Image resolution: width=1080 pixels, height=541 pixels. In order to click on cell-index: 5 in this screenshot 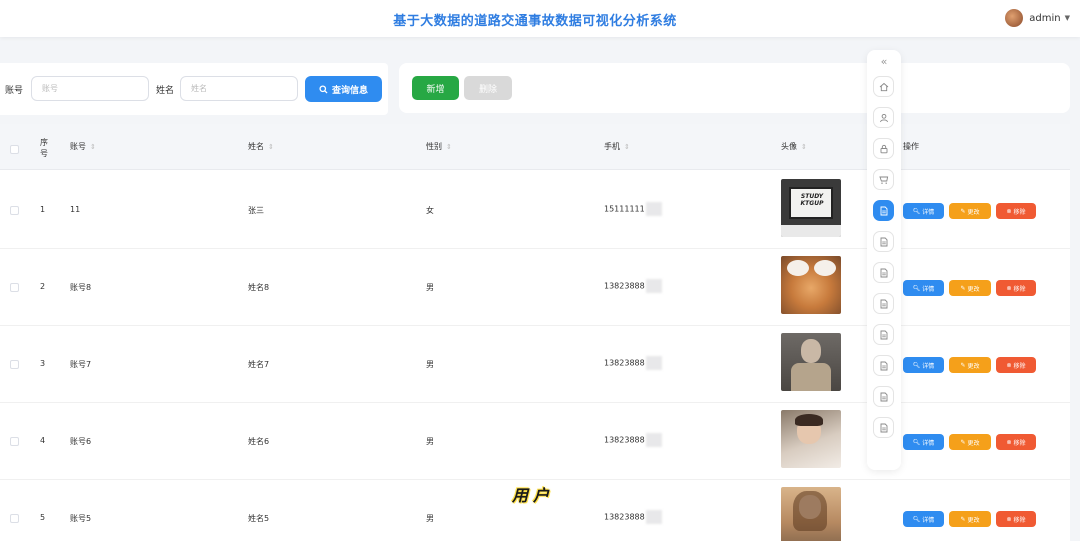, I will do `click(43, 517)`.